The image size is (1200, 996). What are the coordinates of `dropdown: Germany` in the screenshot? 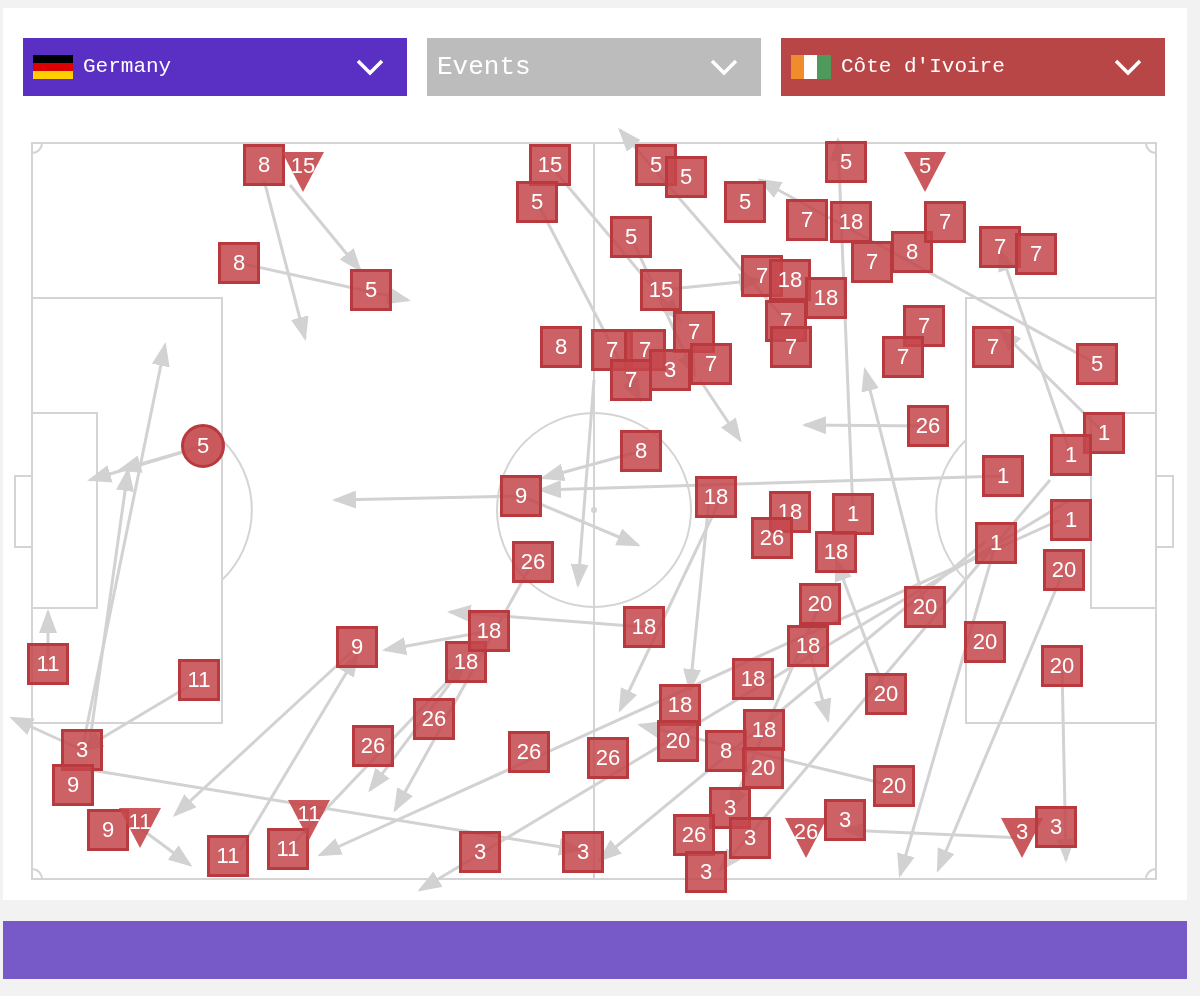 It's located at (215, 67).